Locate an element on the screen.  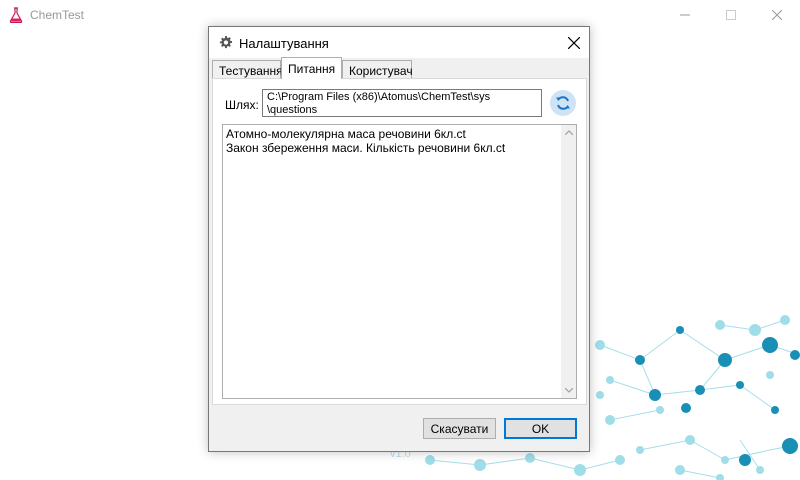
chevron-up-icon is located at coordinates (568, 132).